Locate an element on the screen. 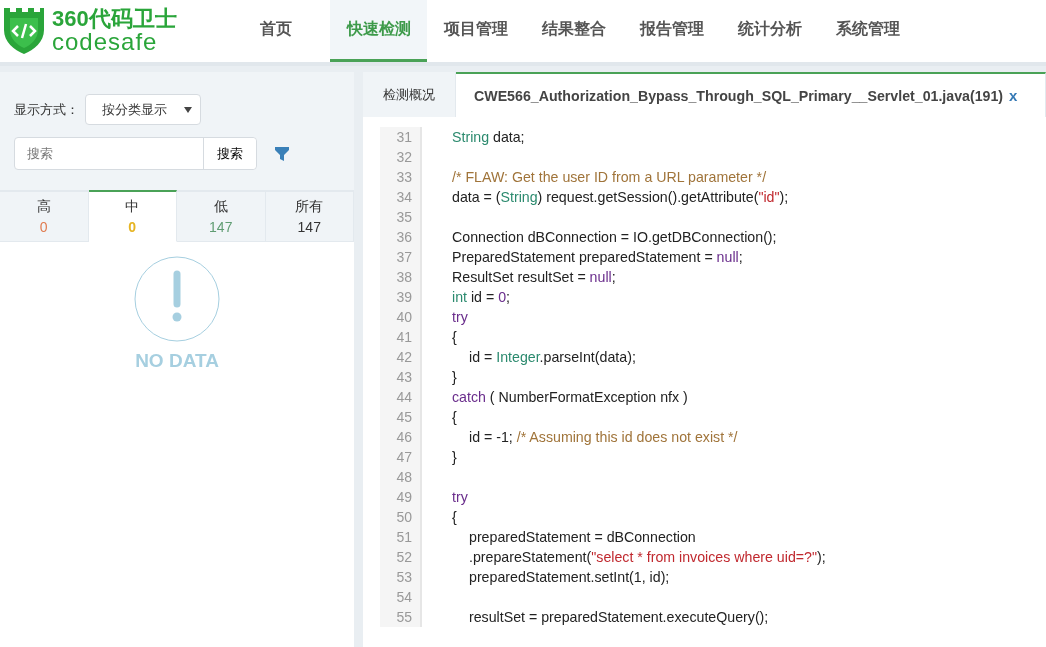 Image resolution: width=1046 pixels, height=647 pixels. code-line: id = Integer.parseInt(data); is located at coordinates (552, 357).